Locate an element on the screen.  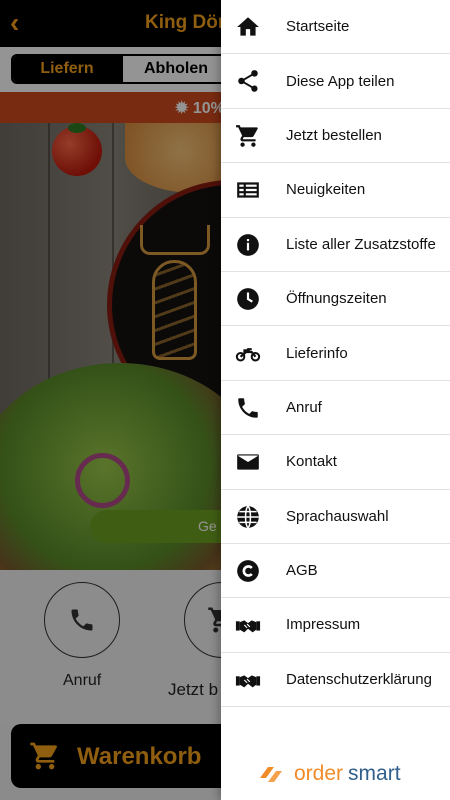
phone-icon is located at coordinates (248, 407).